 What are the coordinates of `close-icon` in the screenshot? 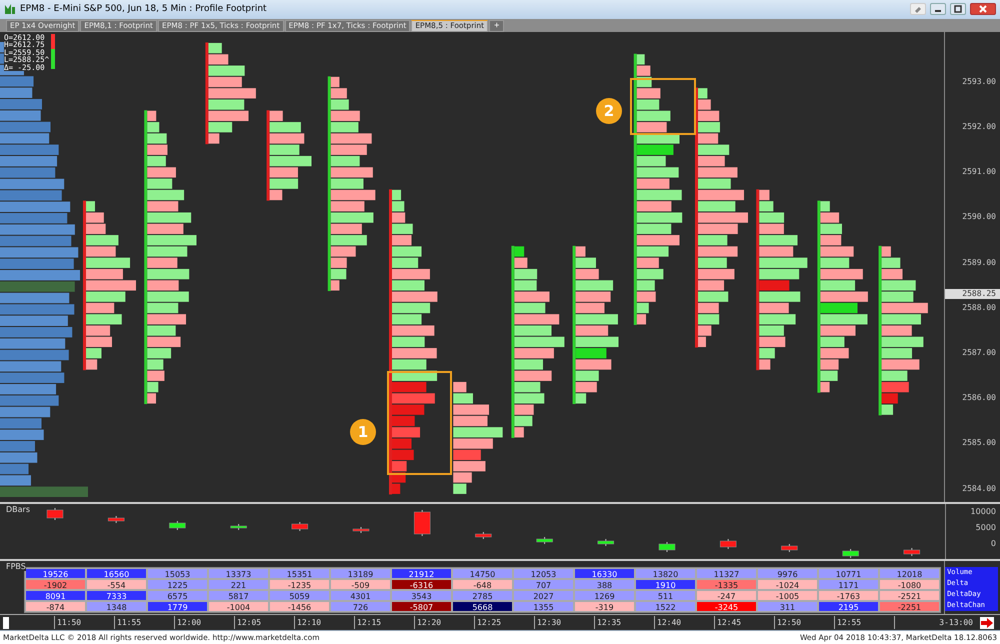 It's located at (983, 9).